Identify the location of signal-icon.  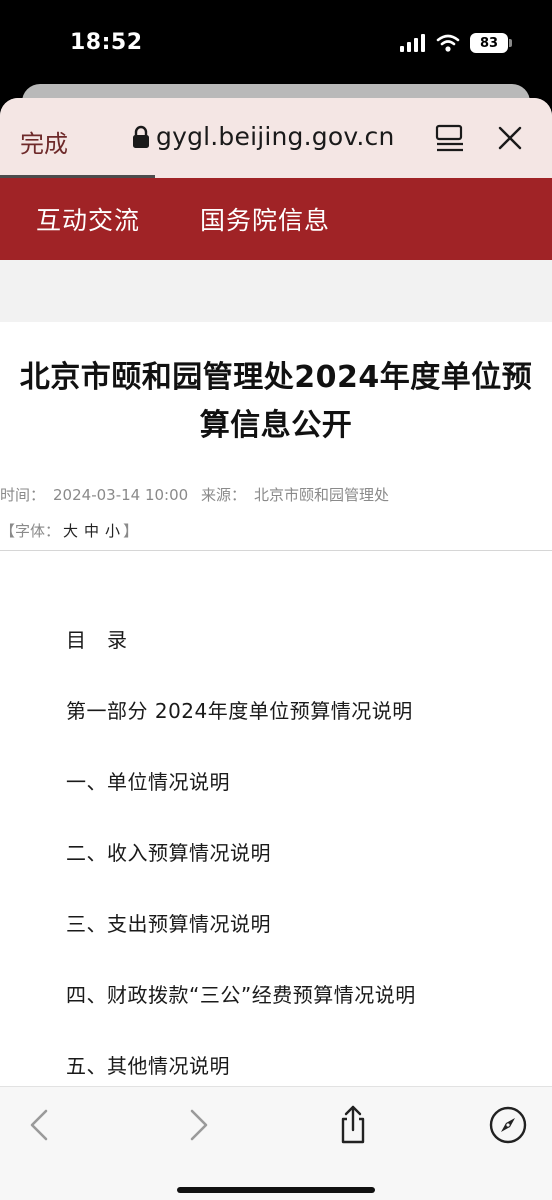
(412, 43).